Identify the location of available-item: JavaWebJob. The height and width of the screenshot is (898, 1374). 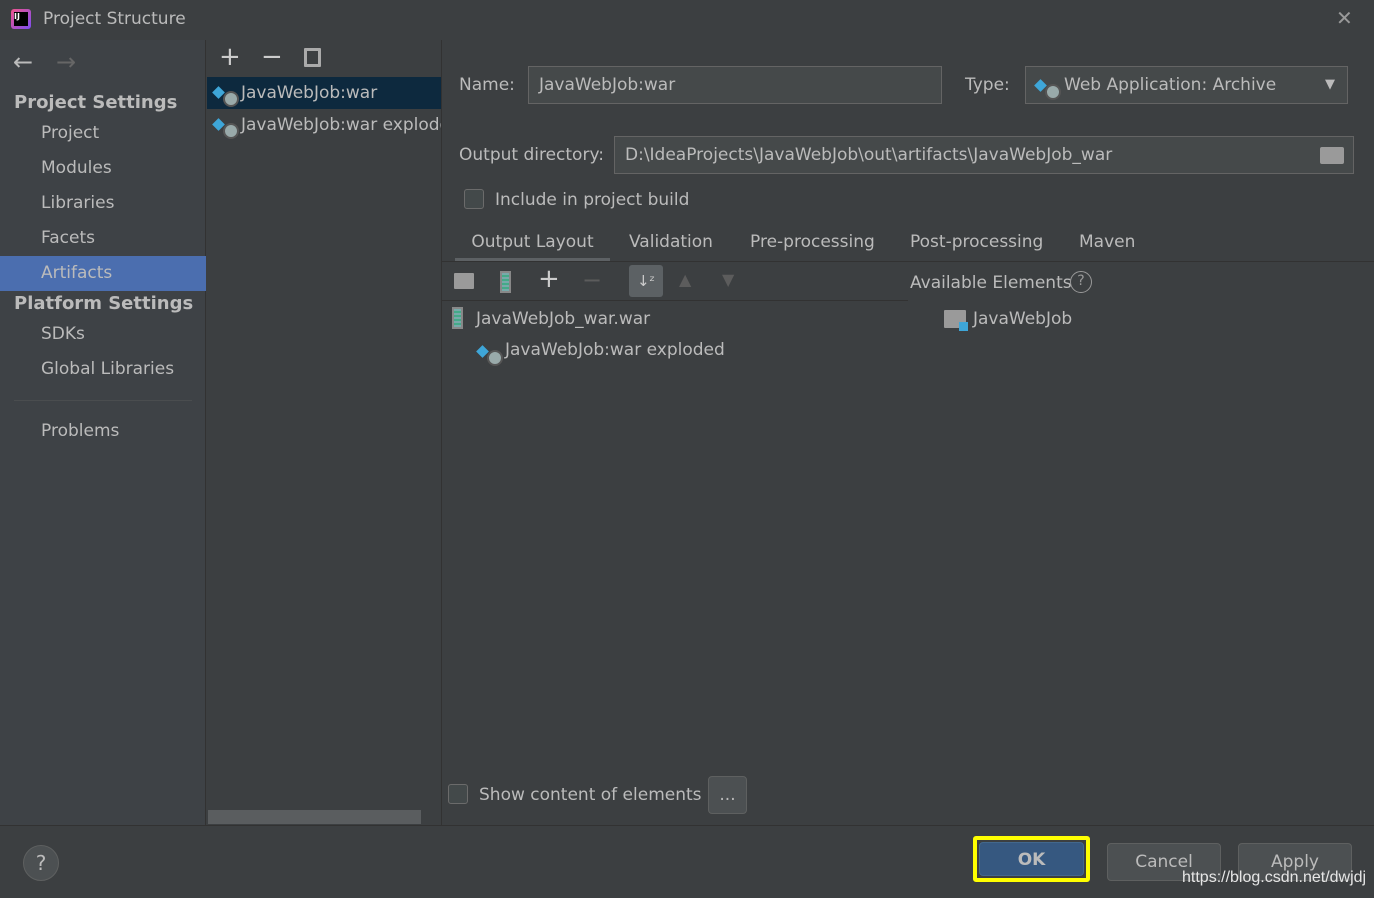
(1022, 319).